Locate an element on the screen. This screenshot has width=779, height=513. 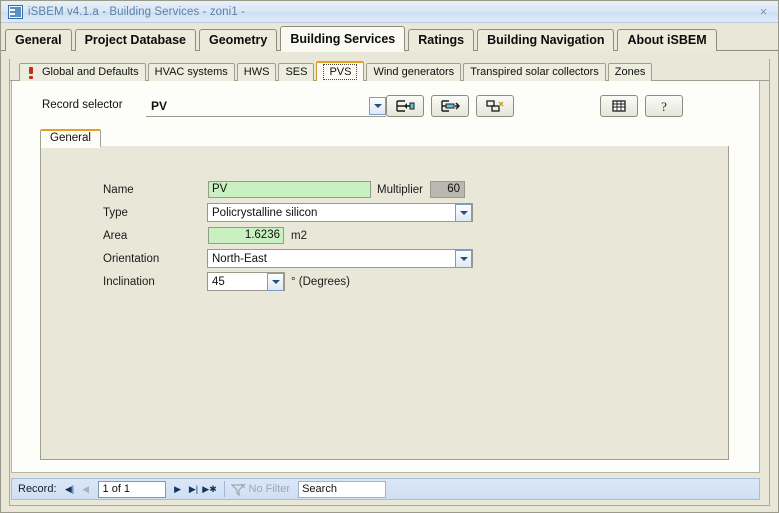
inclination-value: 45 is located at coordinates (218, 281).